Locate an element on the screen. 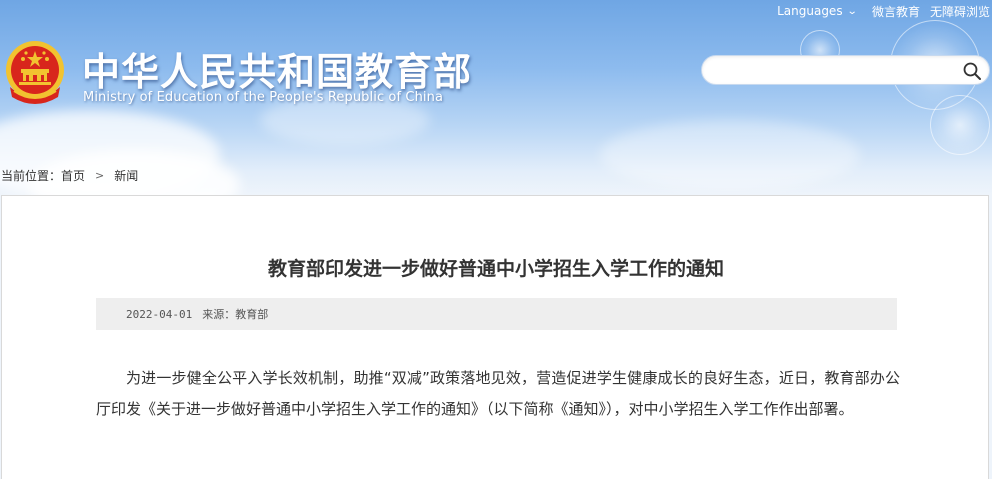 This screenshot has height=479, width=992. search-box is located at coordinates (845, 70).